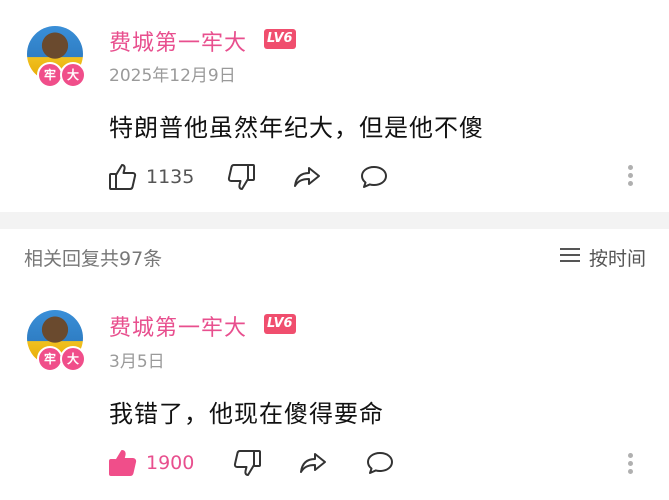 The image size is (669, 500). Describe the element at coordinates (334, 220) in the screenshot. I see `section-divider` at that location.